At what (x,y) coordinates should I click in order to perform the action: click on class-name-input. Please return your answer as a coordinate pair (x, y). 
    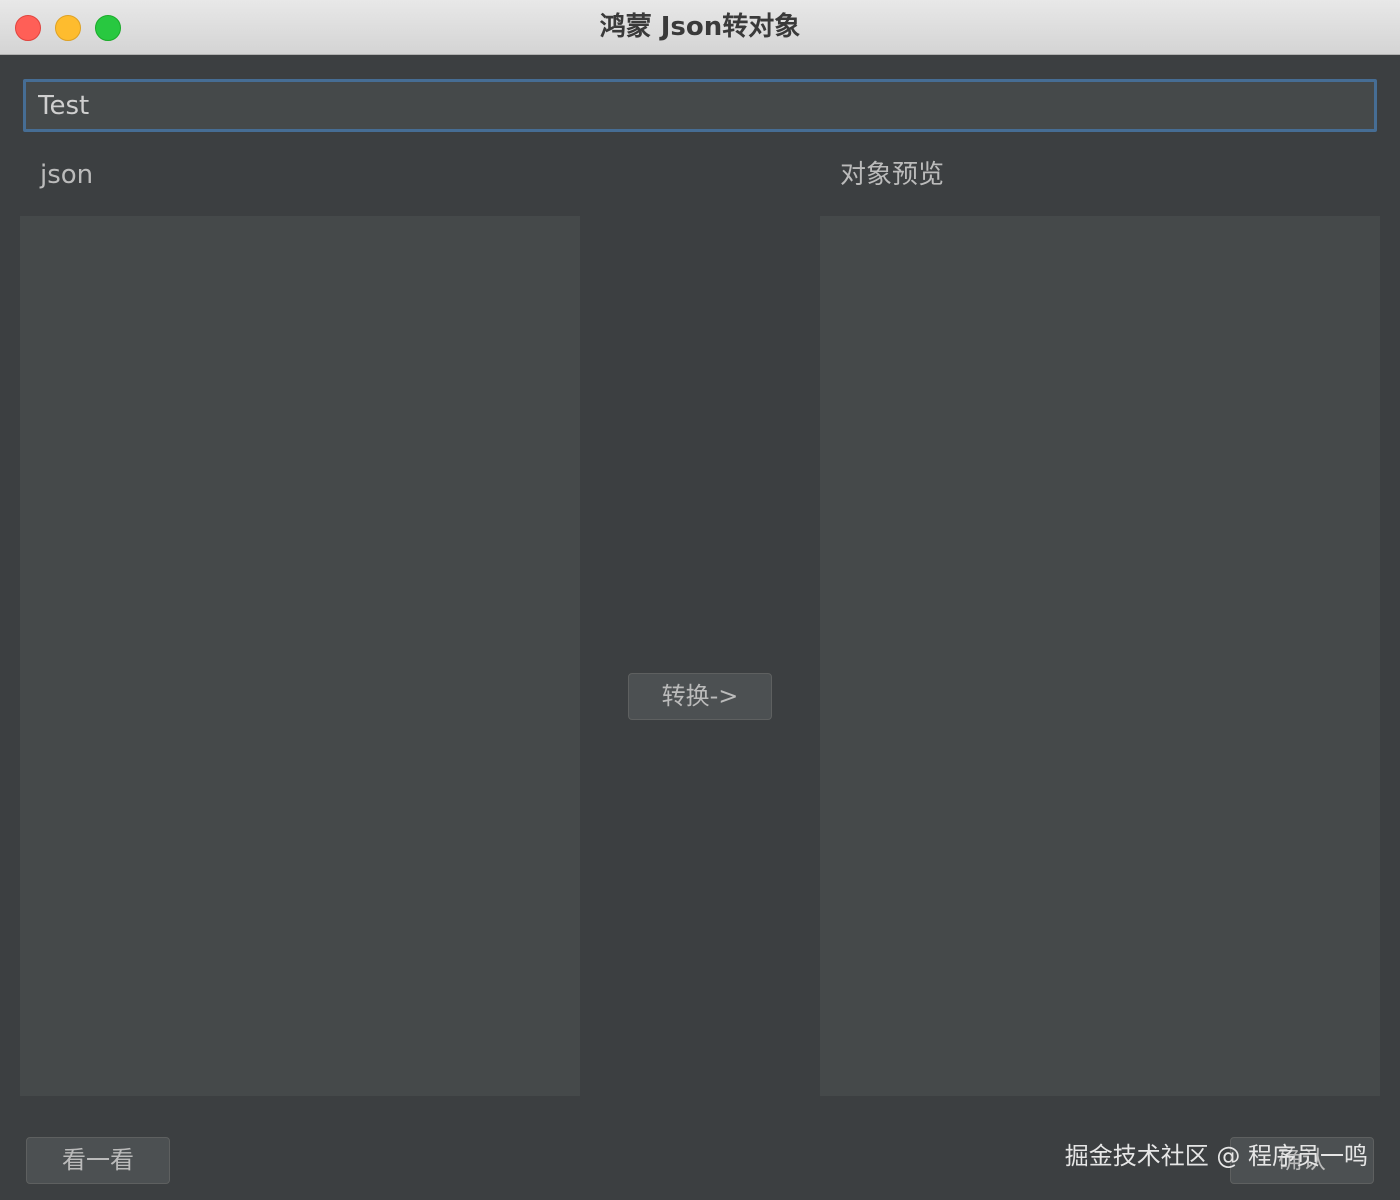
    Looking at the image, I should click on (700, 105).